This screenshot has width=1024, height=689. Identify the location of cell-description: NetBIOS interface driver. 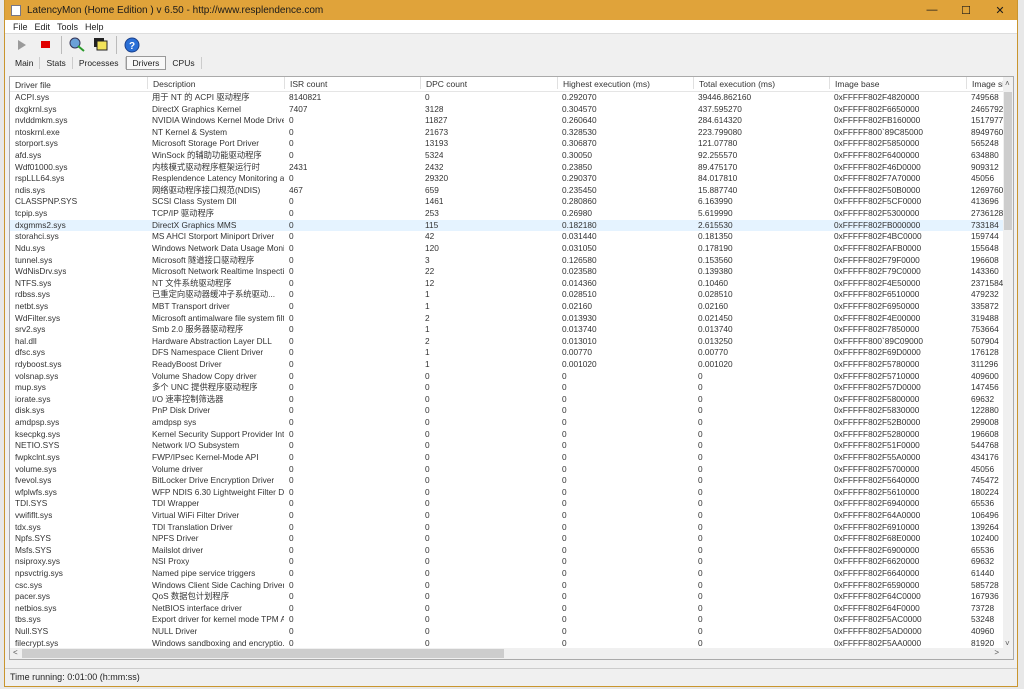
(197, 607).